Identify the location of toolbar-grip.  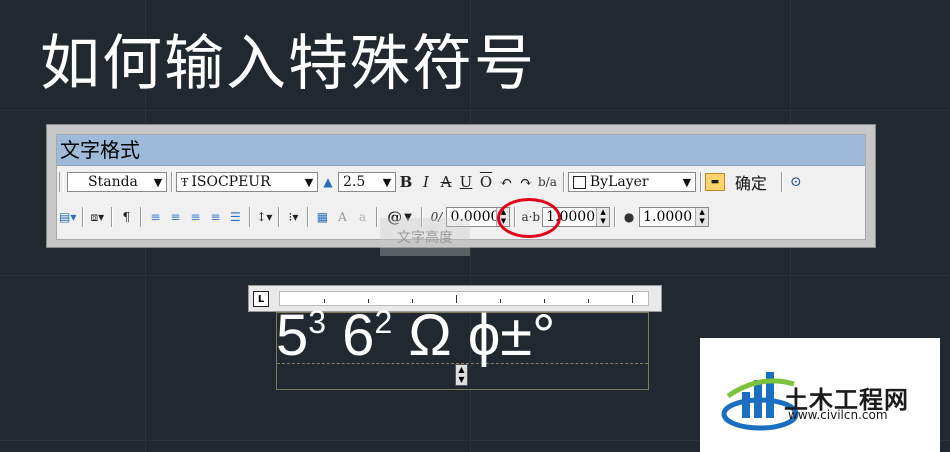
(61, 182).